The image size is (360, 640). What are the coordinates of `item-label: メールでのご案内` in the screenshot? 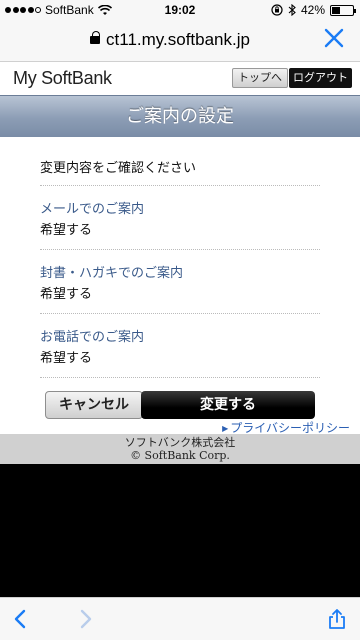 It's located at (92, 209).